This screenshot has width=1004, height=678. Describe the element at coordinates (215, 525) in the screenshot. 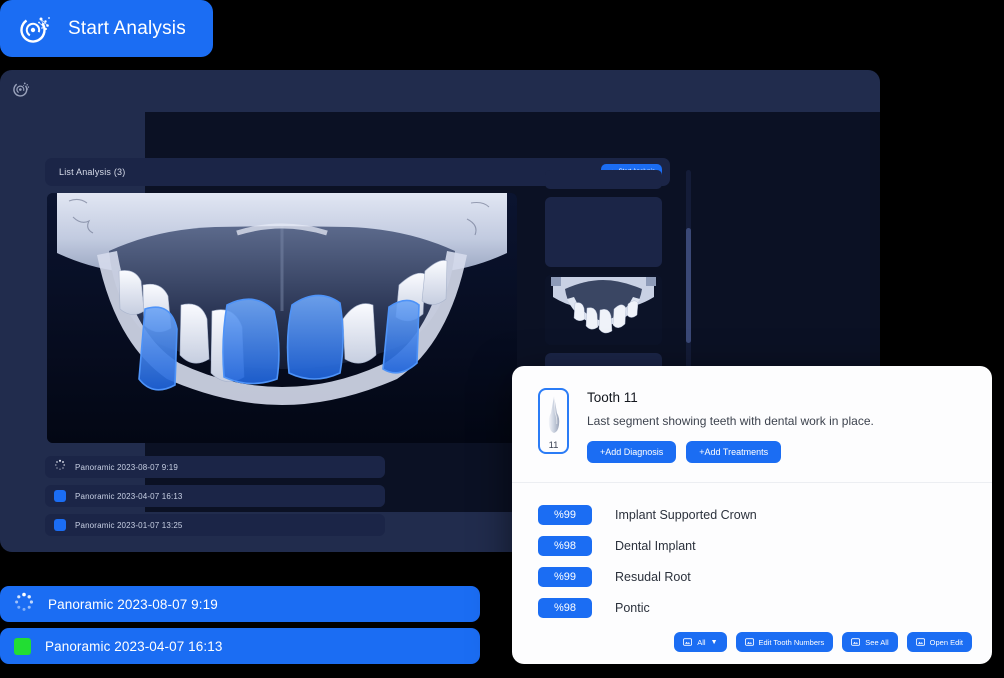

I see `analysis-list-item: Panoramic 2023-01-07 13:25` at that location.